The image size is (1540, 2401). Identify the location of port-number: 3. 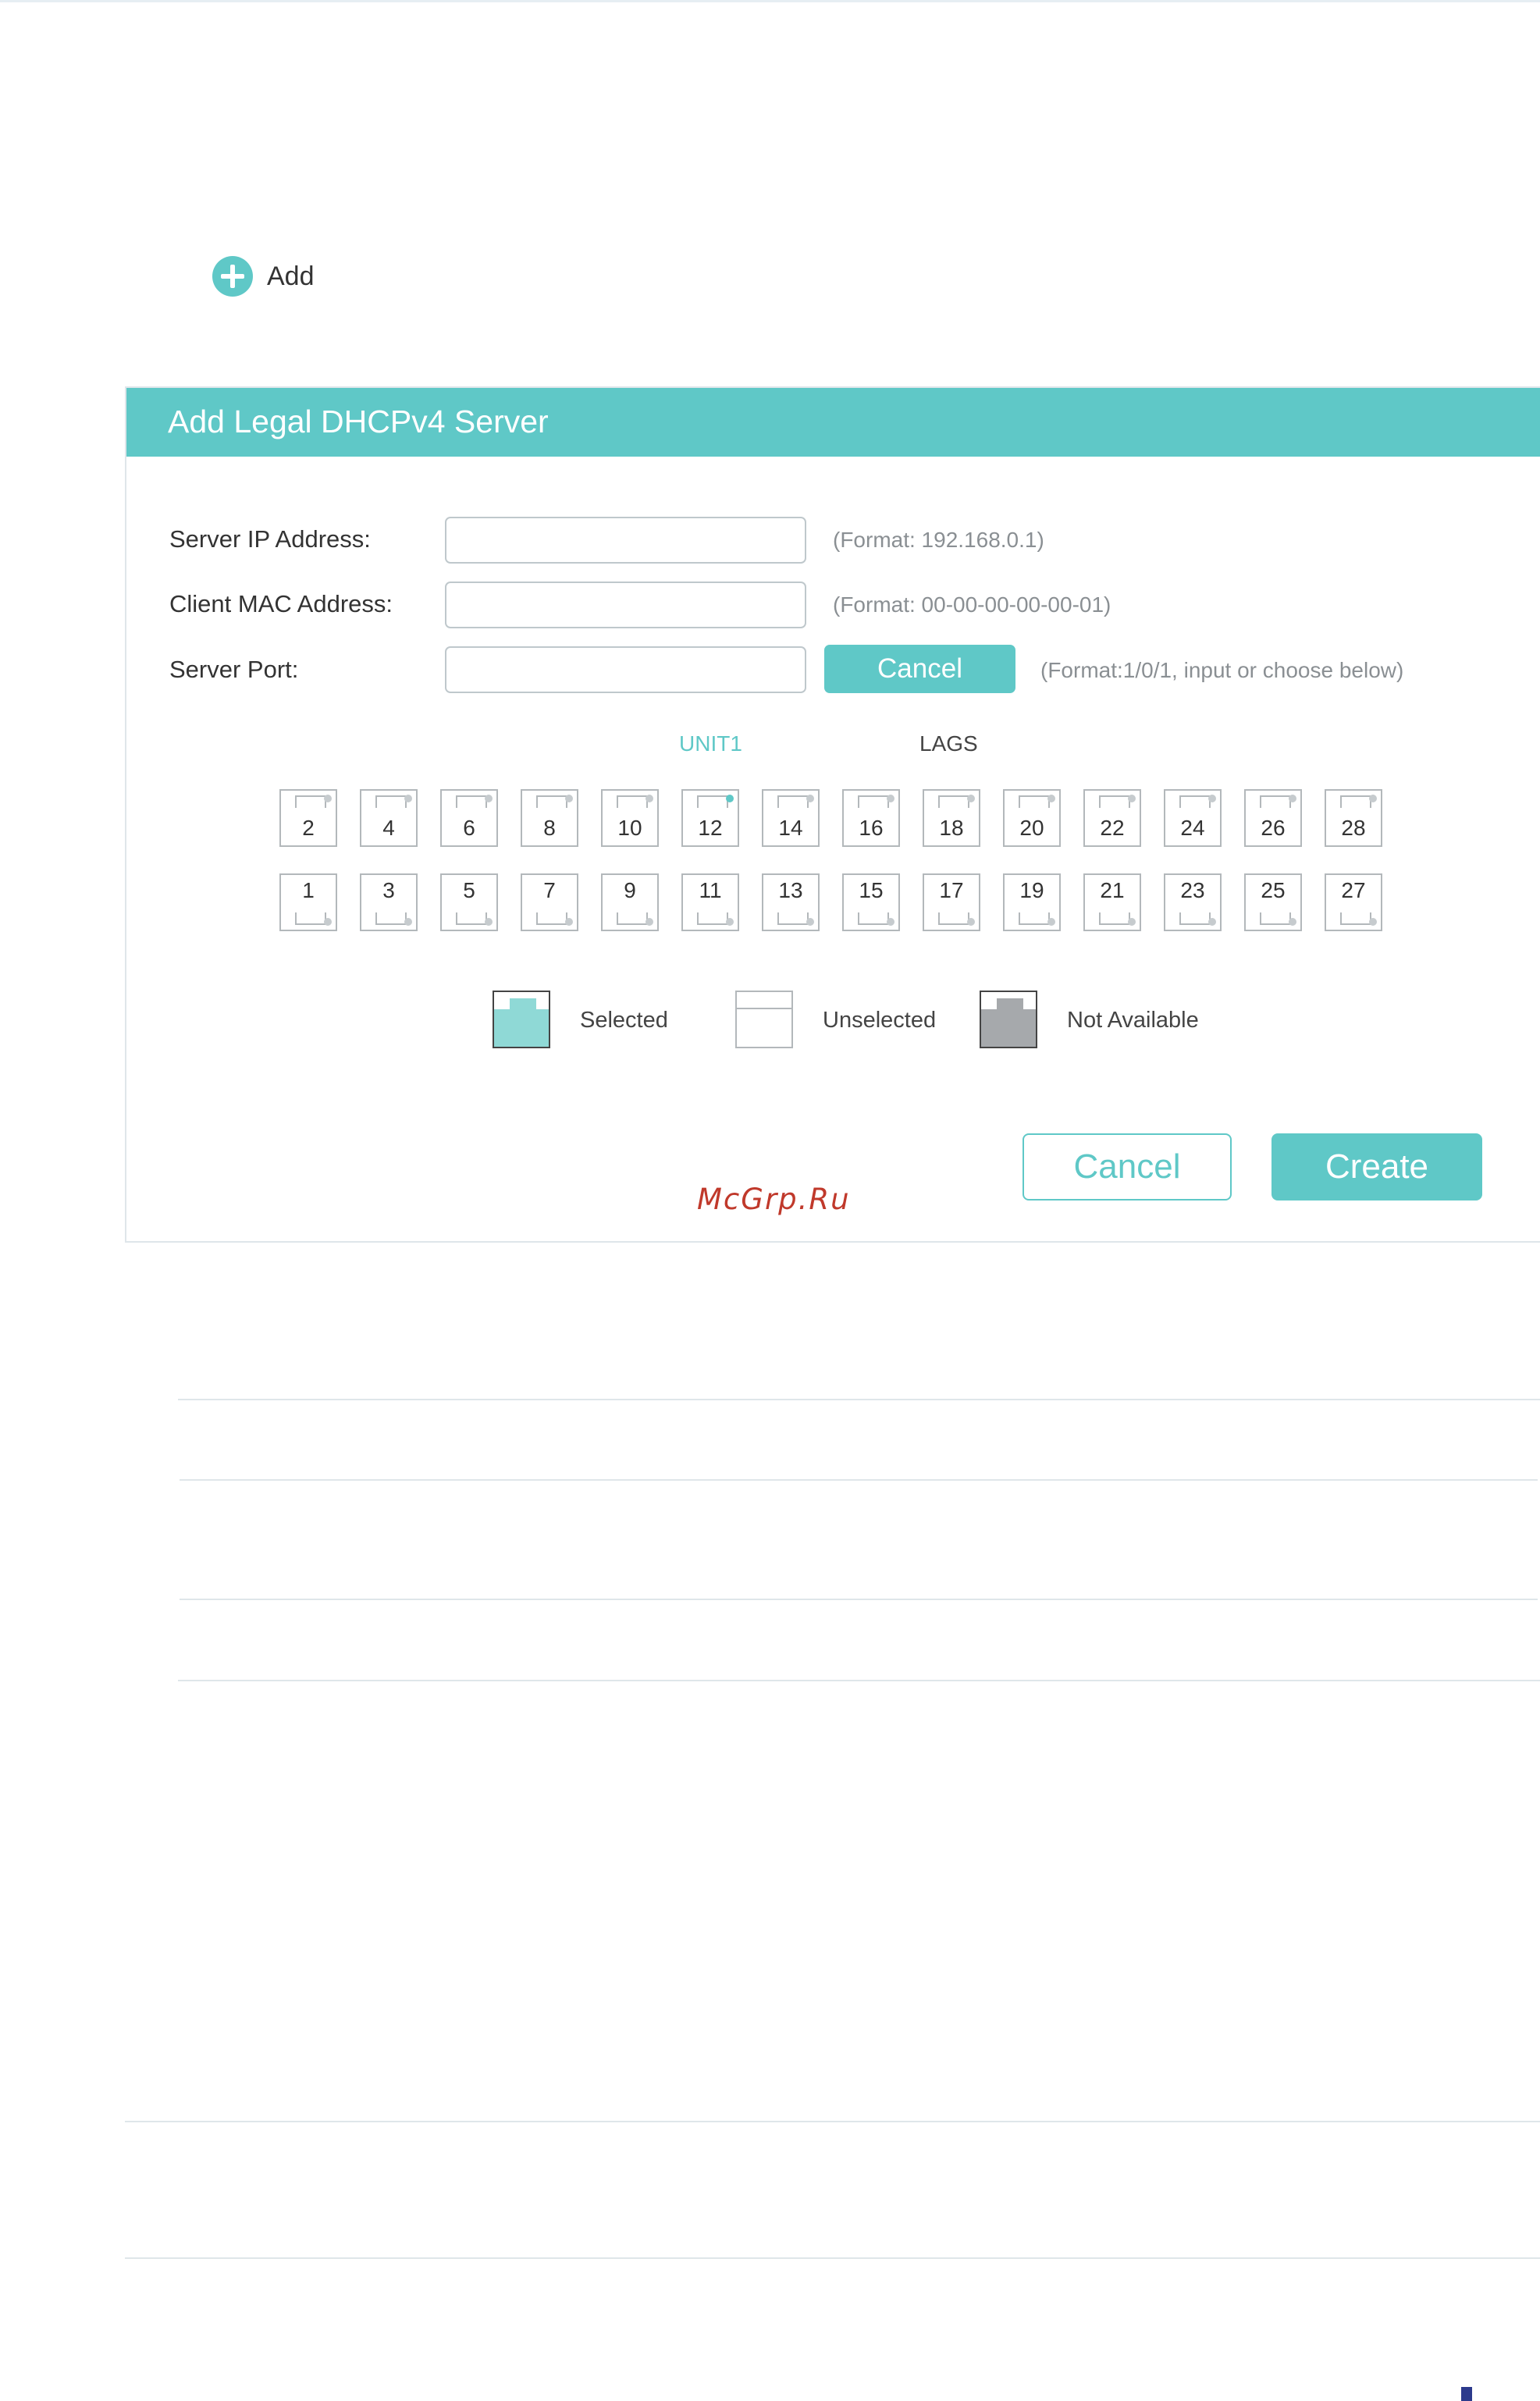
(388, 890).